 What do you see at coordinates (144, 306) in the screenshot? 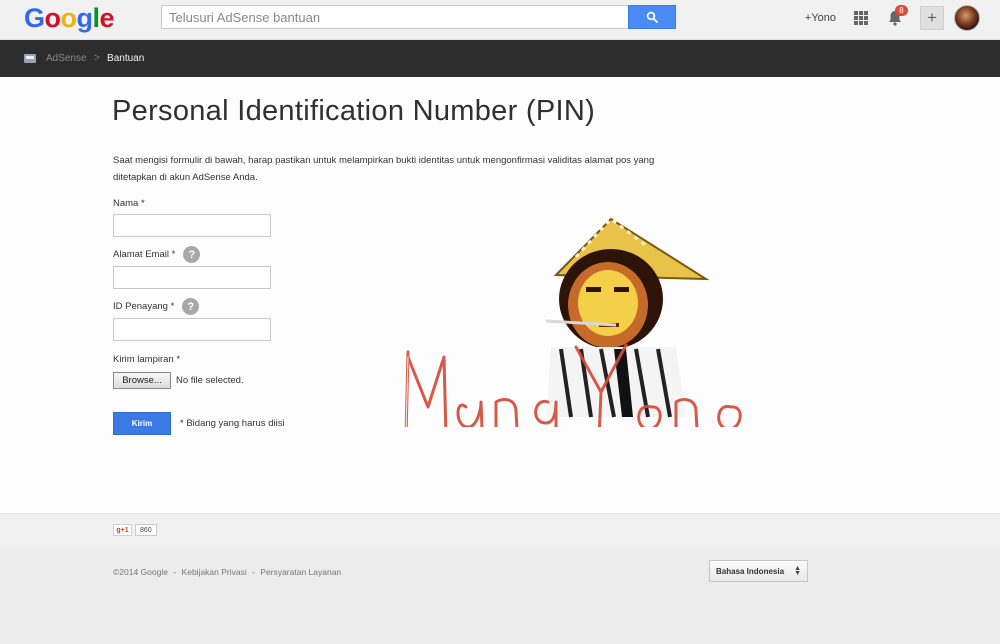
I see `publisher-id-label-text: ID Penayang *` at bounding box center [144, 306].